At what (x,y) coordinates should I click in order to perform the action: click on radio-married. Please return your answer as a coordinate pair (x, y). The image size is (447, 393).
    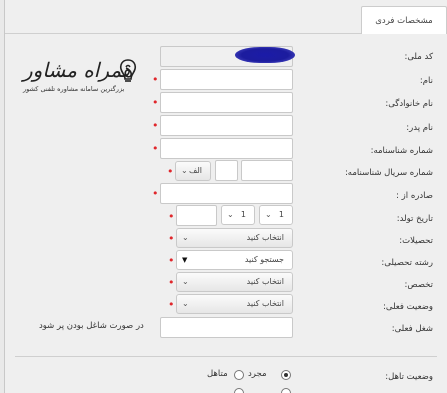
    Looking at the image, I should click on (239, 375).